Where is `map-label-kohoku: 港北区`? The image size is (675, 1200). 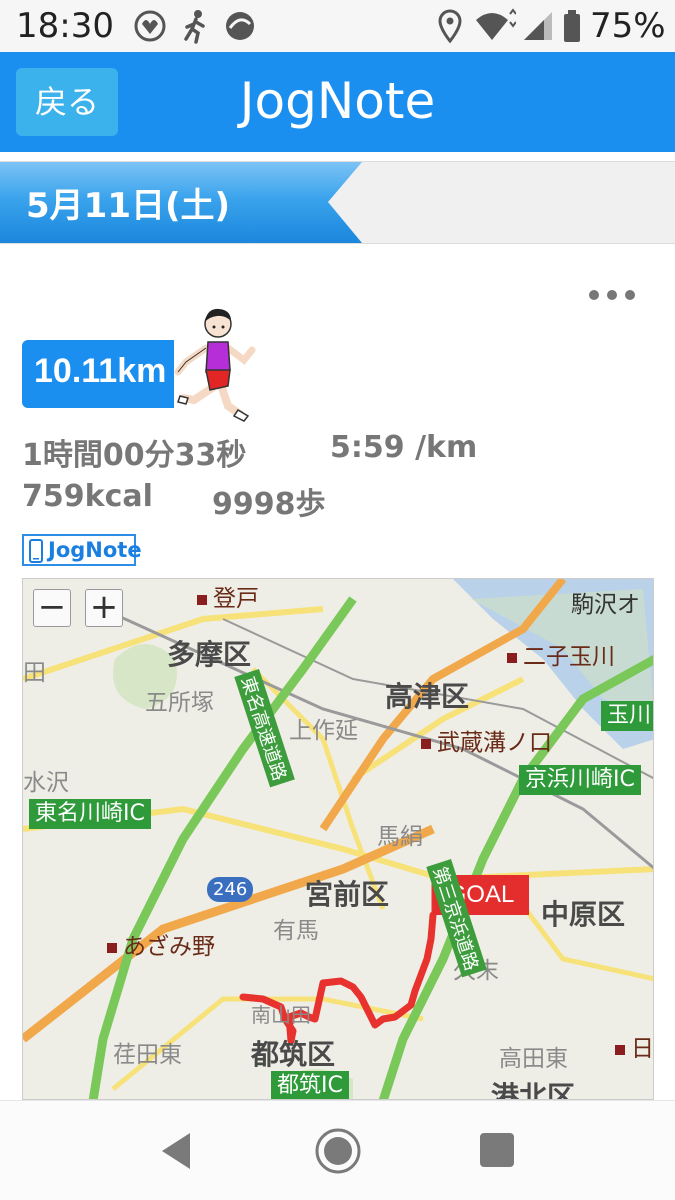
map-label-kohoku: 港北区 is located at coordinates (533, 1090).